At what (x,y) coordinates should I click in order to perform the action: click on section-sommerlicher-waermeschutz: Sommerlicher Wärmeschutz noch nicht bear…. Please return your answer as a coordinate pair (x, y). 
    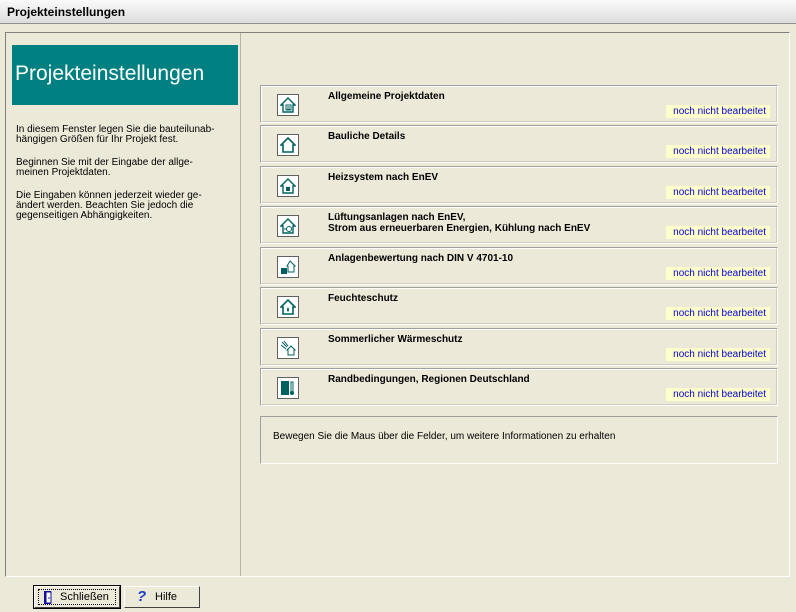
    Looking at the image, I should click on (519, 347).